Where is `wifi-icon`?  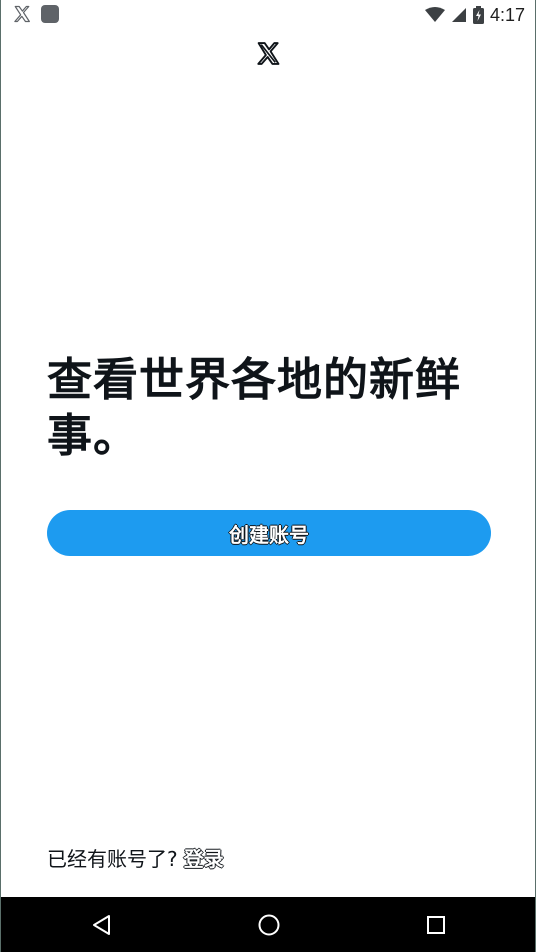
wifi-icon is located at coordinates (434, 14).